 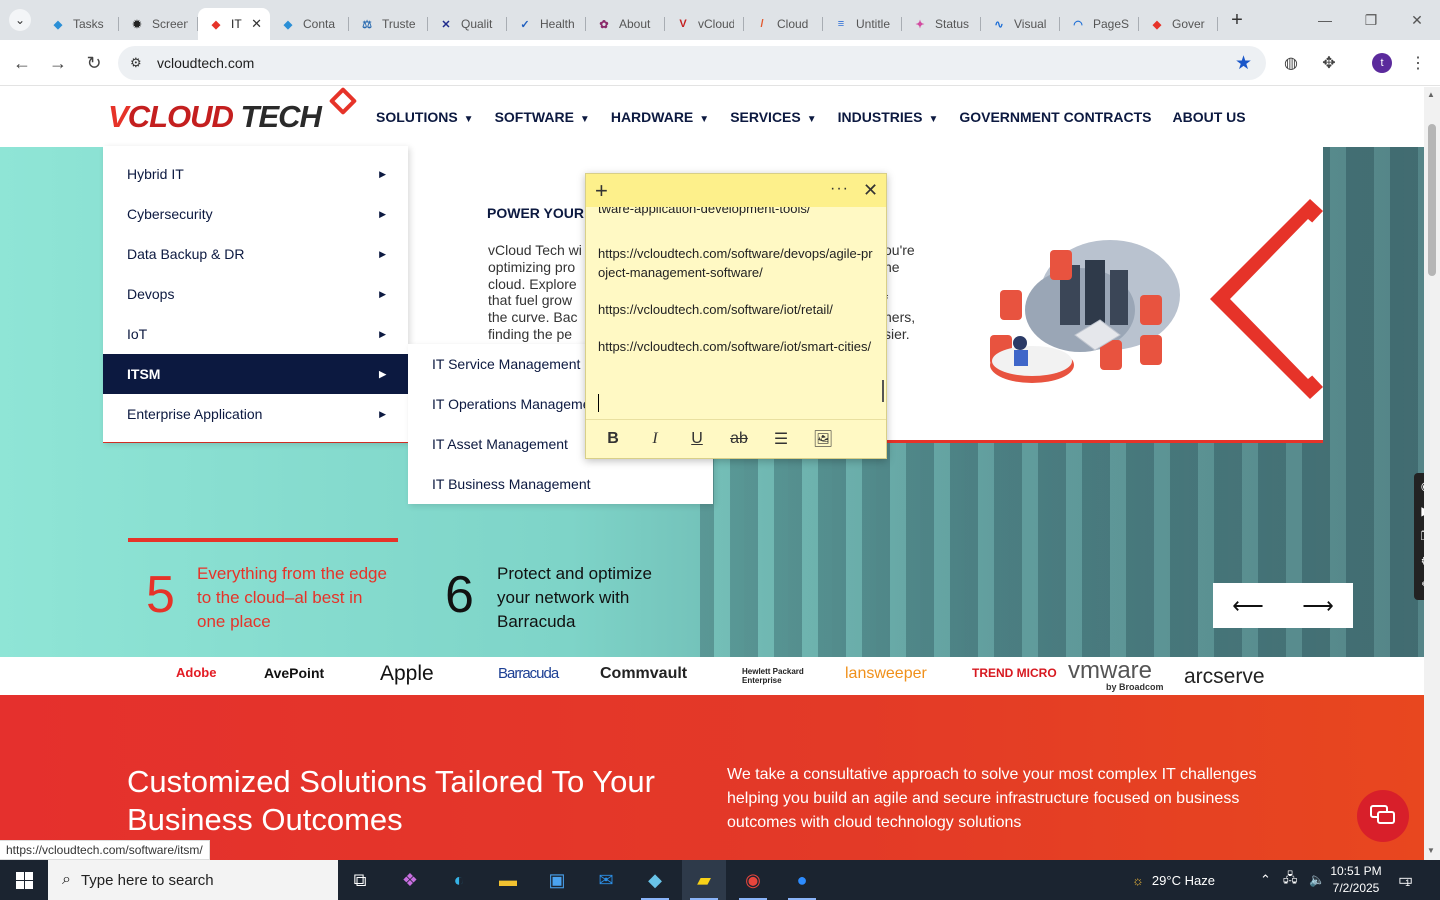 What do you see at coordinates (255, 174) in the screenshot?
I see `dropdown-item: Hybrid IT ▶` at bounding box center [255, 174].